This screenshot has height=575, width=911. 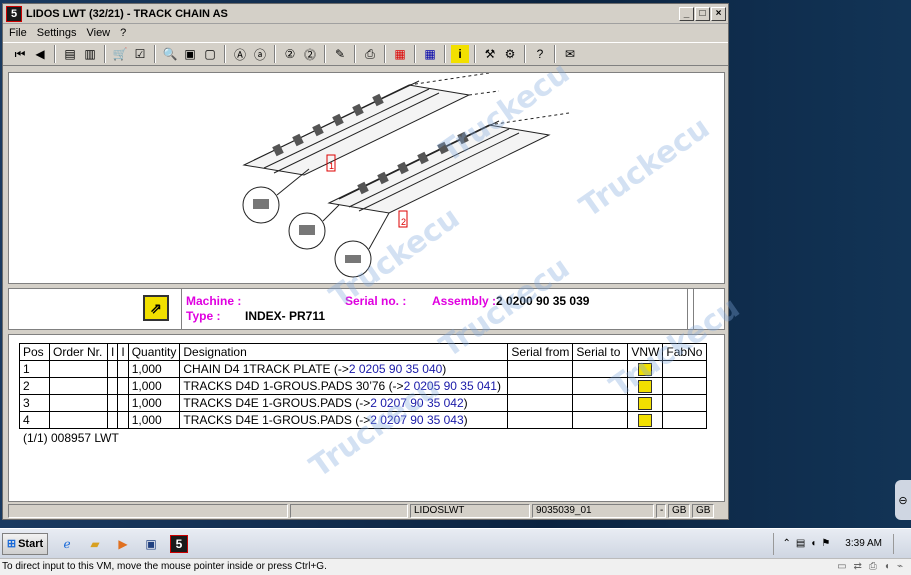 I want to click on col-fabno: FabNo, so click(x=685, y=352).